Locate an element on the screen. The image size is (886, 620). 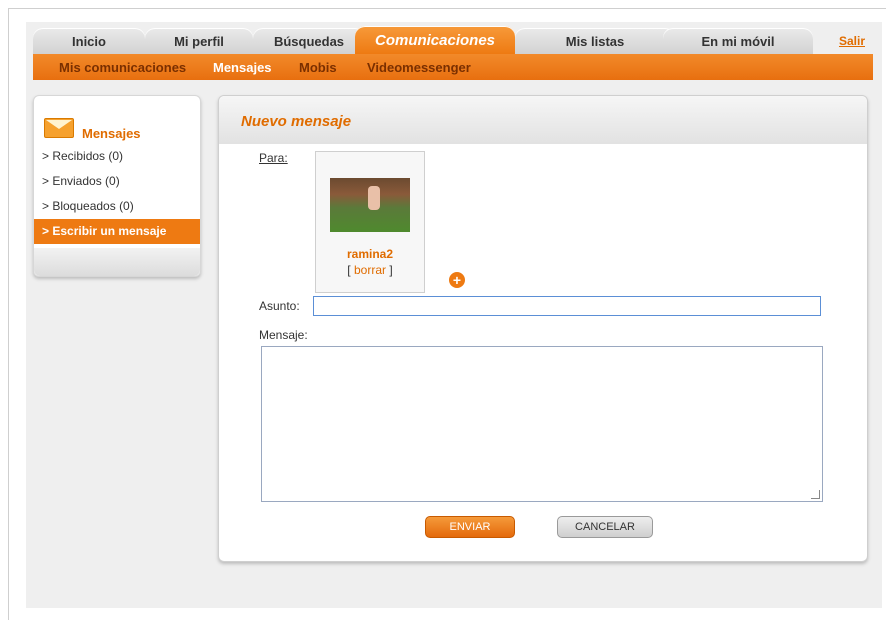
remove-recipient: [ borrar ] is located at coordinates (370, 270).